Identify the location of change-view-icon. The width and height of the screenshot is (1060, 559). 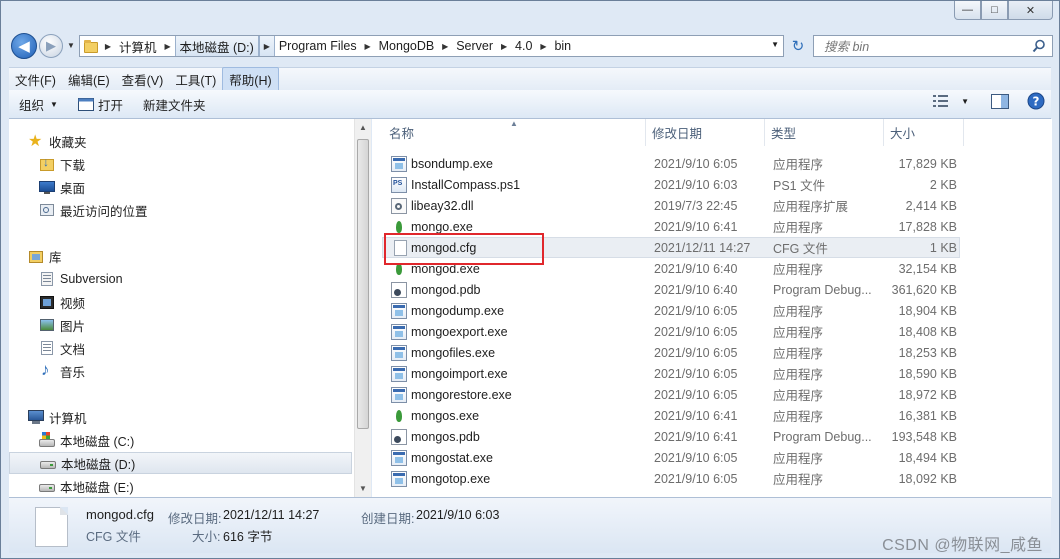
(942, 101).